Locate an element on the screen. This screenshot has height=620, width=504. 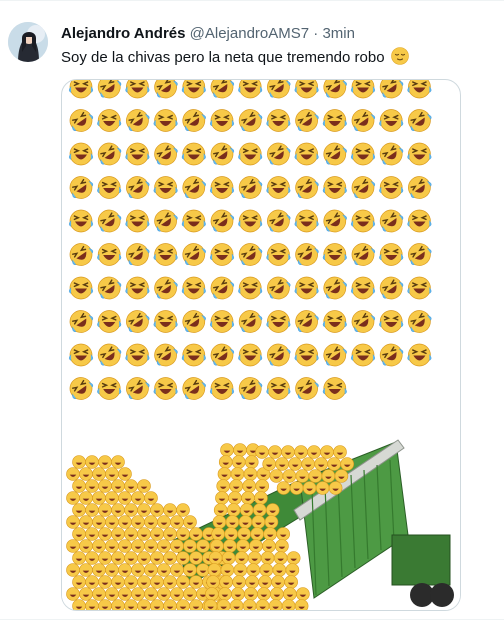
author-handle: @AlejandroAMS7 is located at coordinates (249, 33).